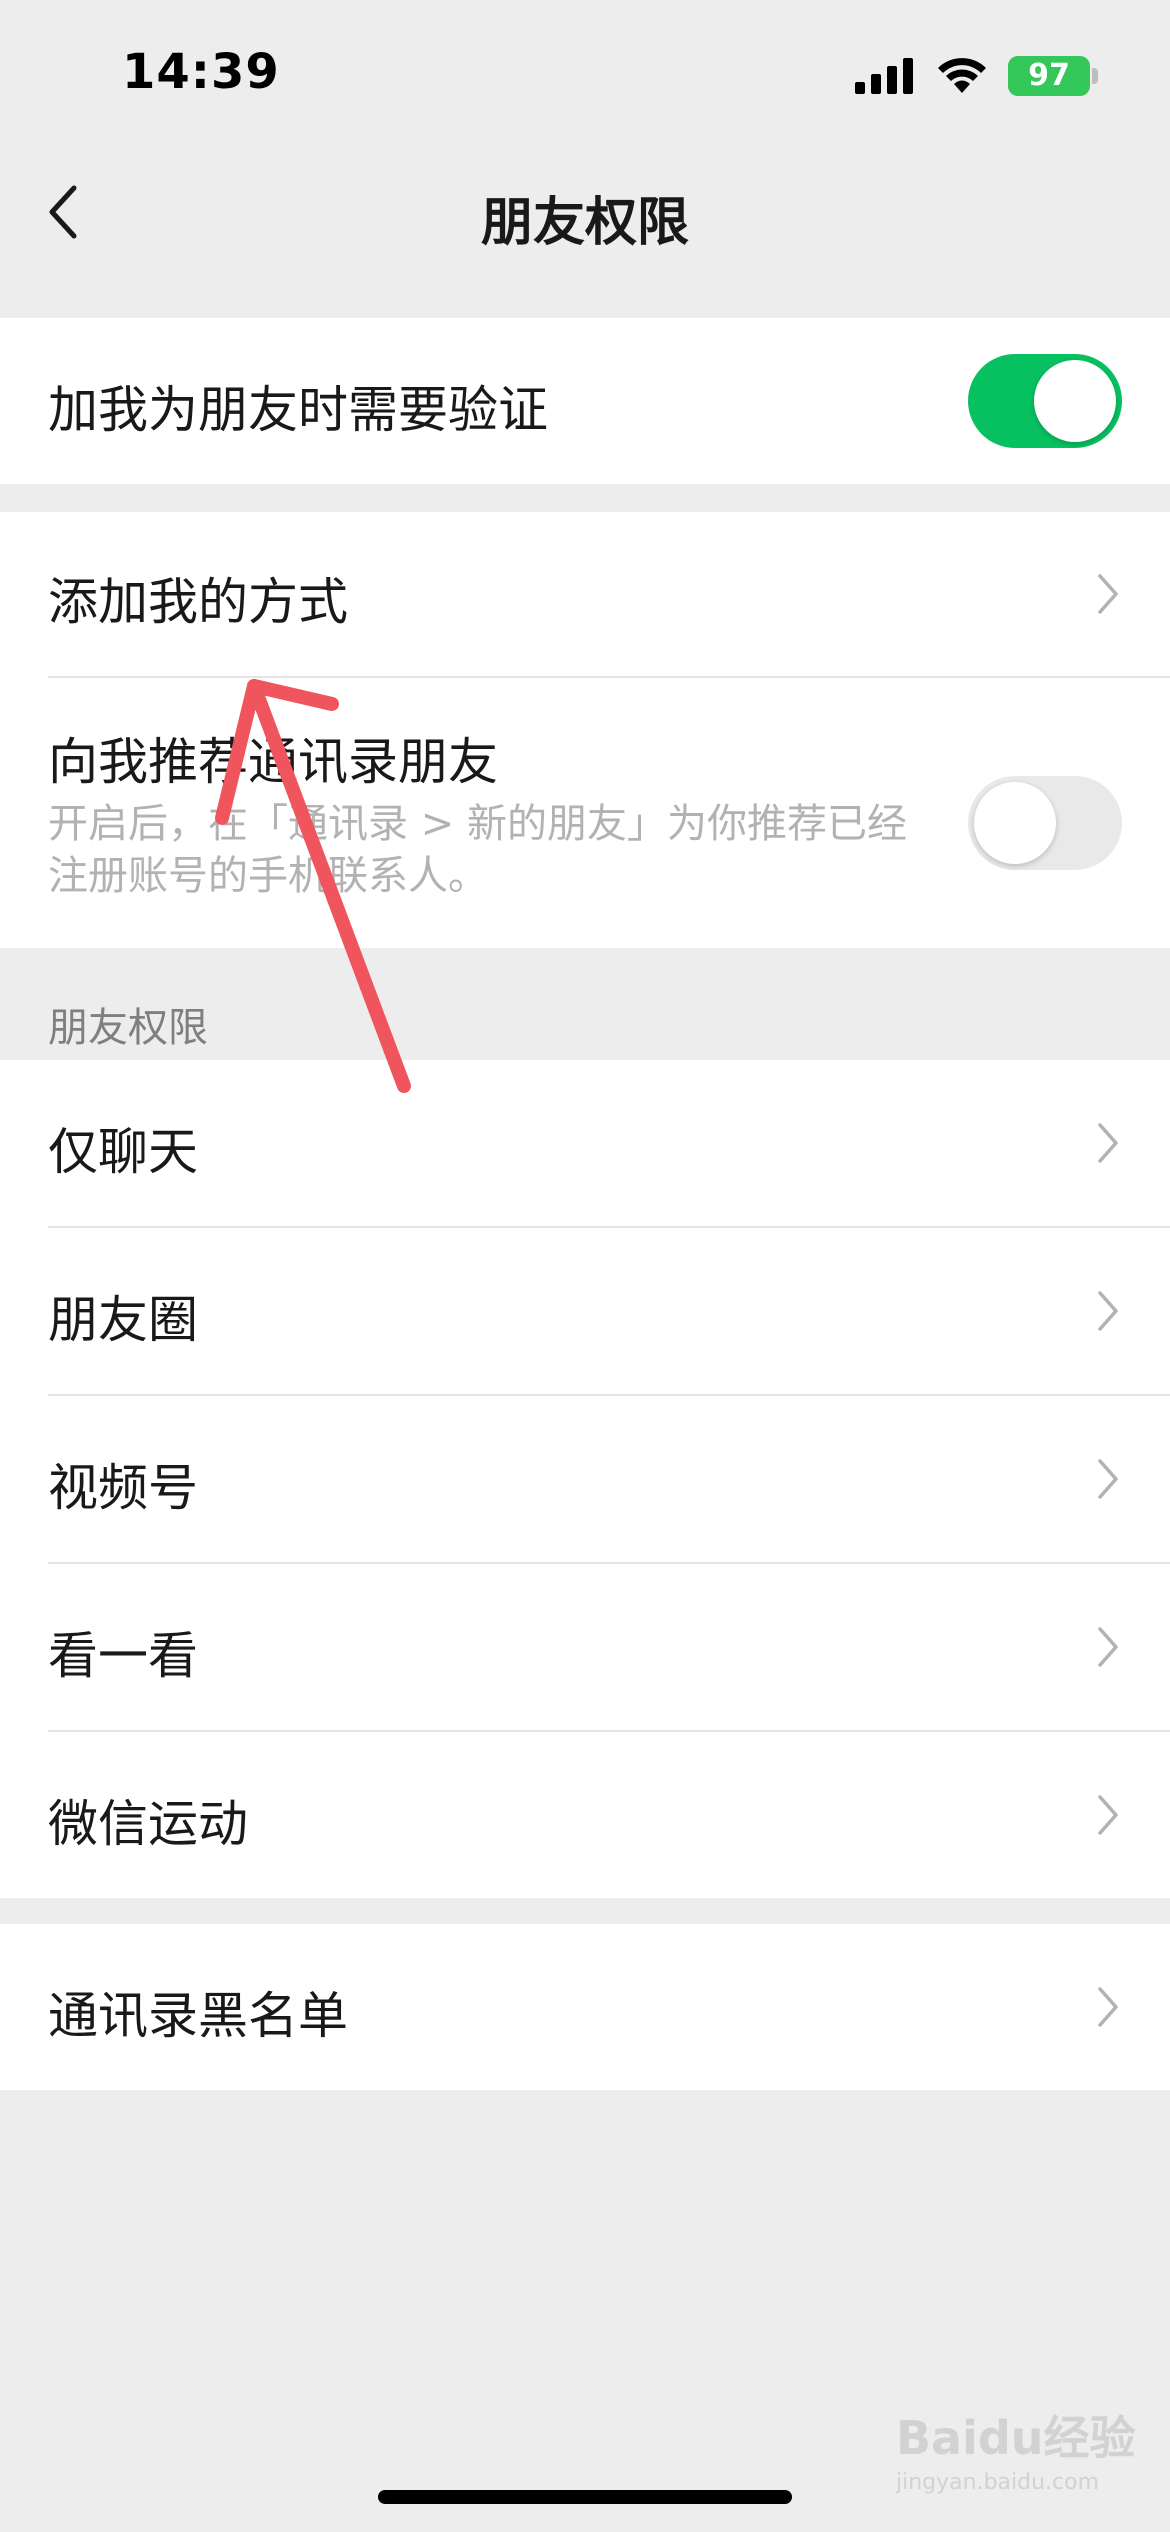 The image size is (1170, 2532). Describe the element at coordinates (884, 76) in the screenshot. I see `signal-icon` at that location.